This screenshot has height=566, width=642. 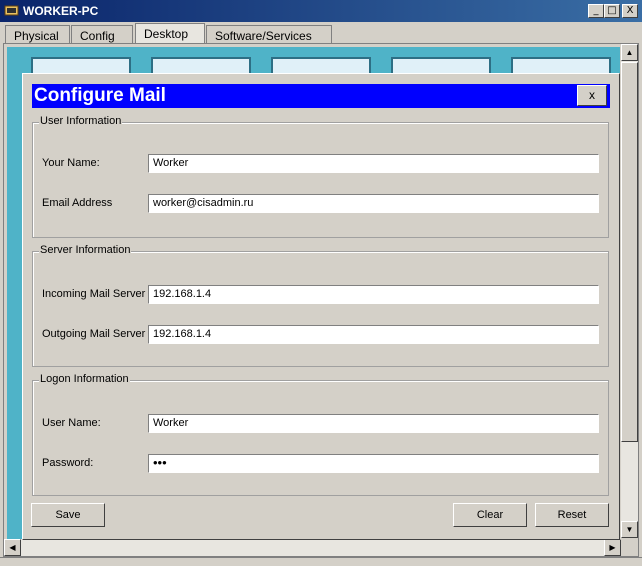 What do you see at coordinates (629, 52) in the screenshot?
I see `scroll-up-icon: ▲` at bounding box center [629, 52].